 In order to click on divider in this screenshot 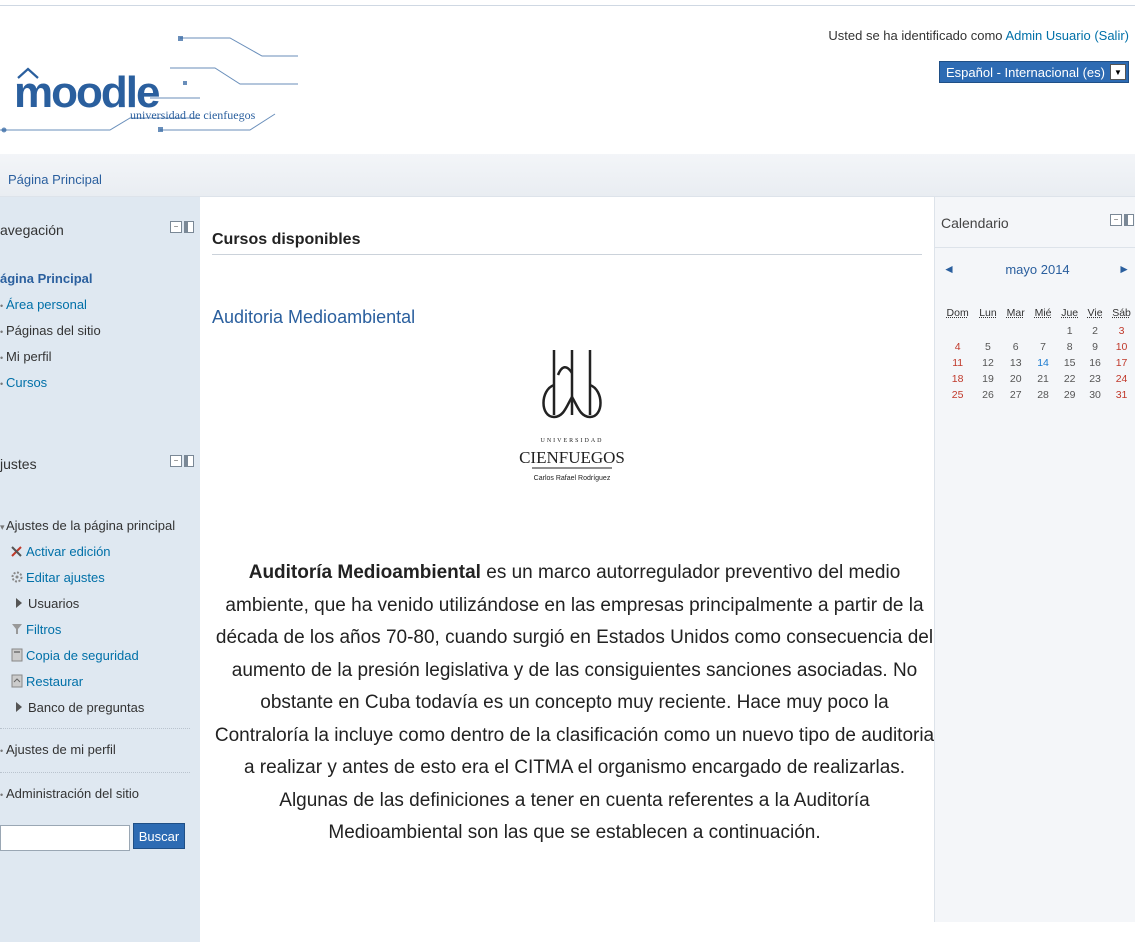, I will do `click(95, 728)`.